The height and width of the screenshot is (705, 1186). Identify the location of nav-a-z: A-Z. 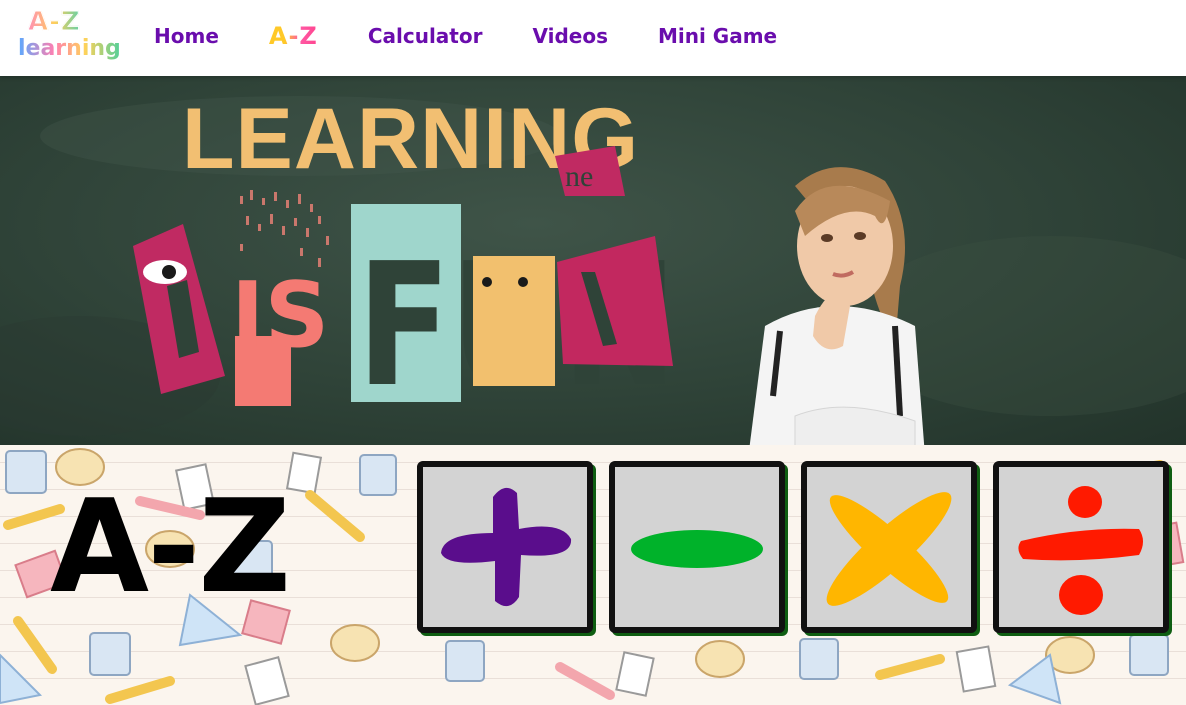
(293, 36).